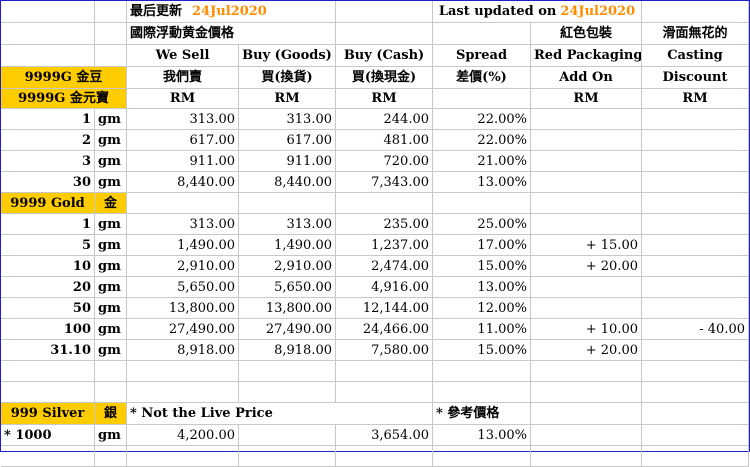 Image resolution: width=750 pixels, height=467 pixels. I want to click on spread-cell: 13.00%, so click(482, 435).